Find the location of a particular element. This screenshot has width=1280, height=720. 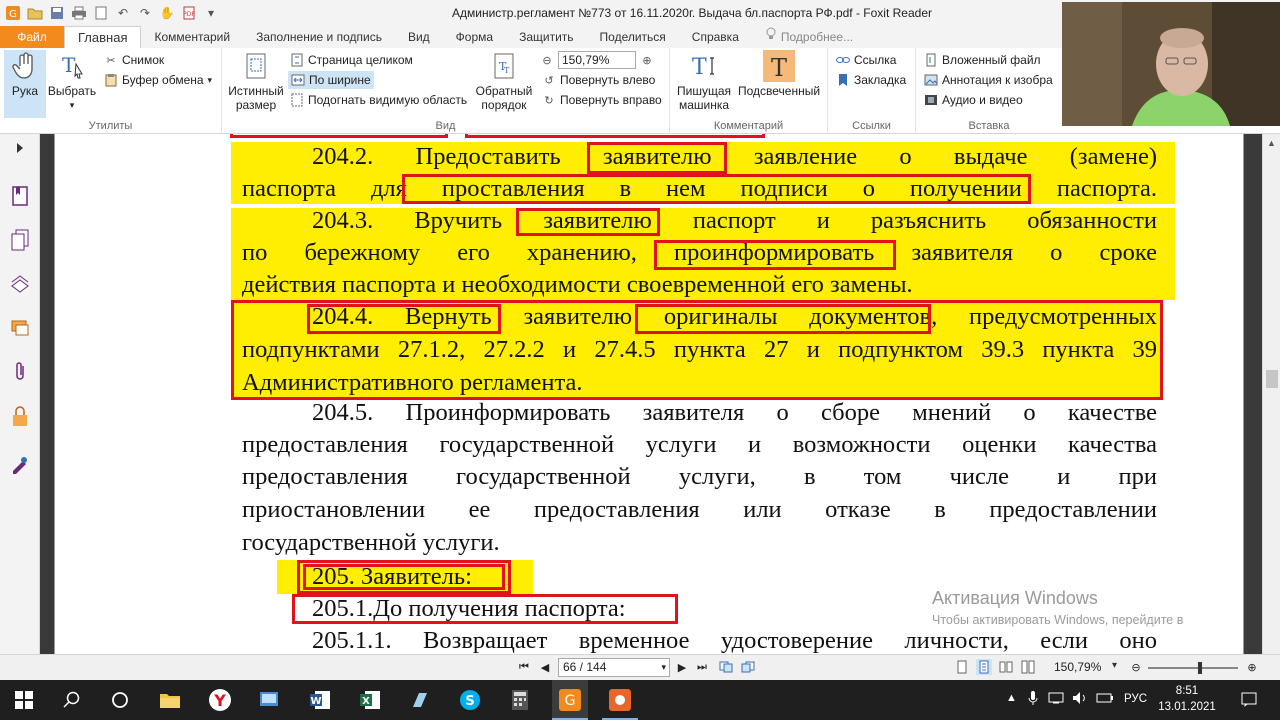

page-number-input: 66 / 144 ▾ is located at coordinates (614, 667).